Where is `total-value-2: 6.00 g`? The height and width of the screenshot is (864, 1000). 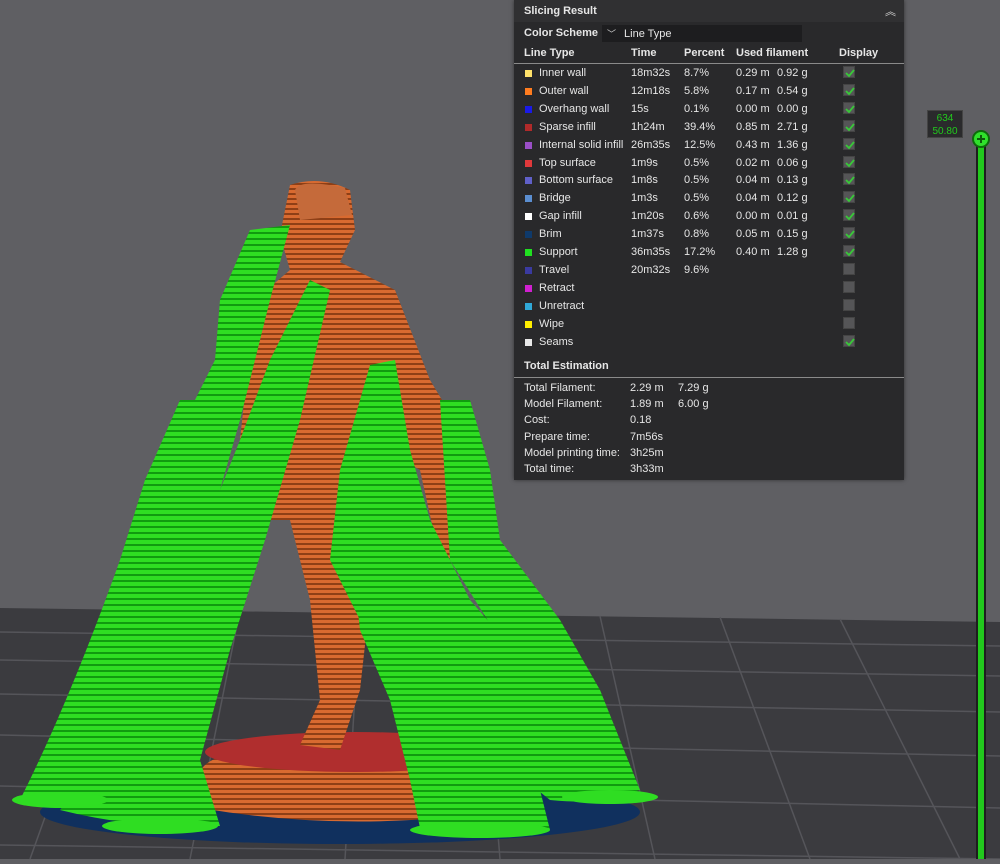 total-value-2: 6.00 g is located at coordinates (693, 404).